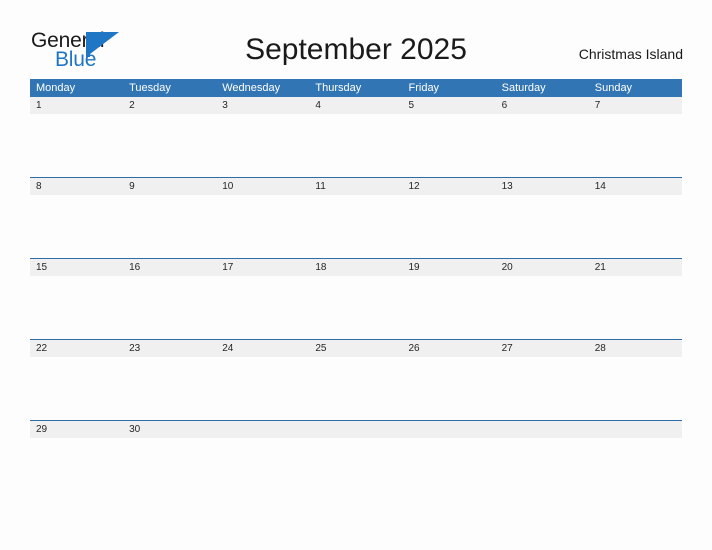 The width and height of the screenshot is (712, 550). I want to click on day-cell: 4, so click(355, 105).